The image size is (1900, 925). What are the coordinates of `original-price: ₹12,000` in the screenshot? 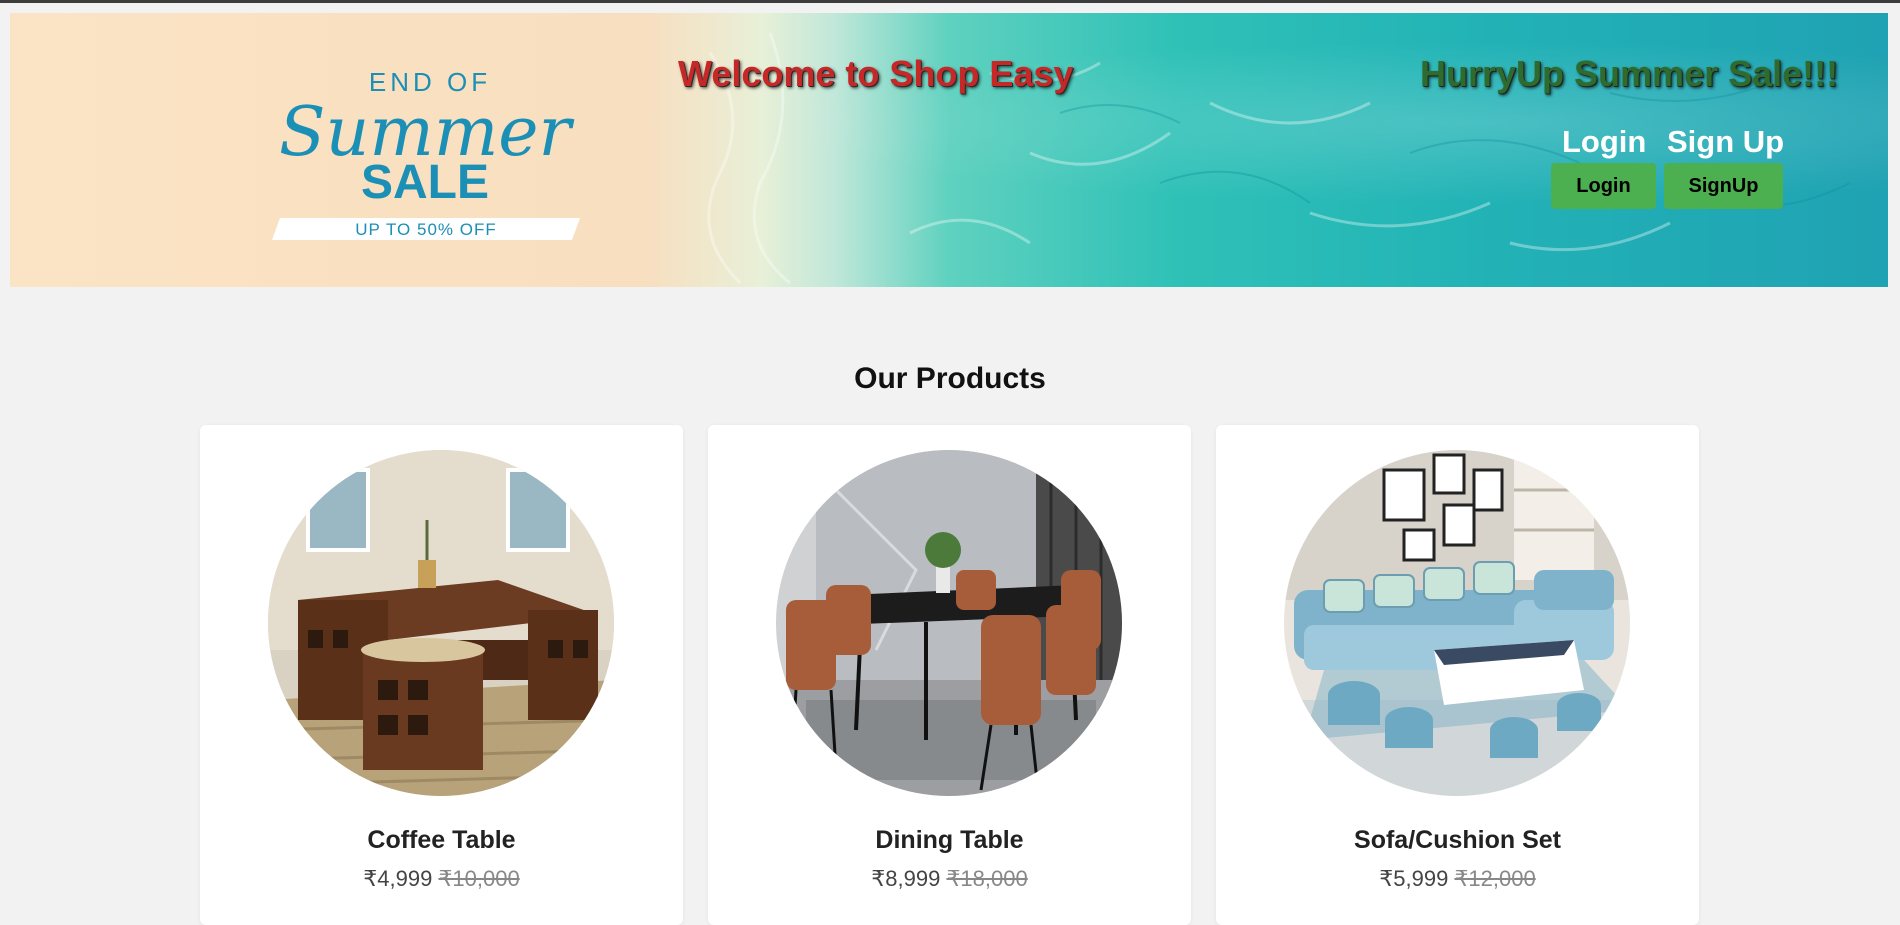 It's located at (1495, 878).